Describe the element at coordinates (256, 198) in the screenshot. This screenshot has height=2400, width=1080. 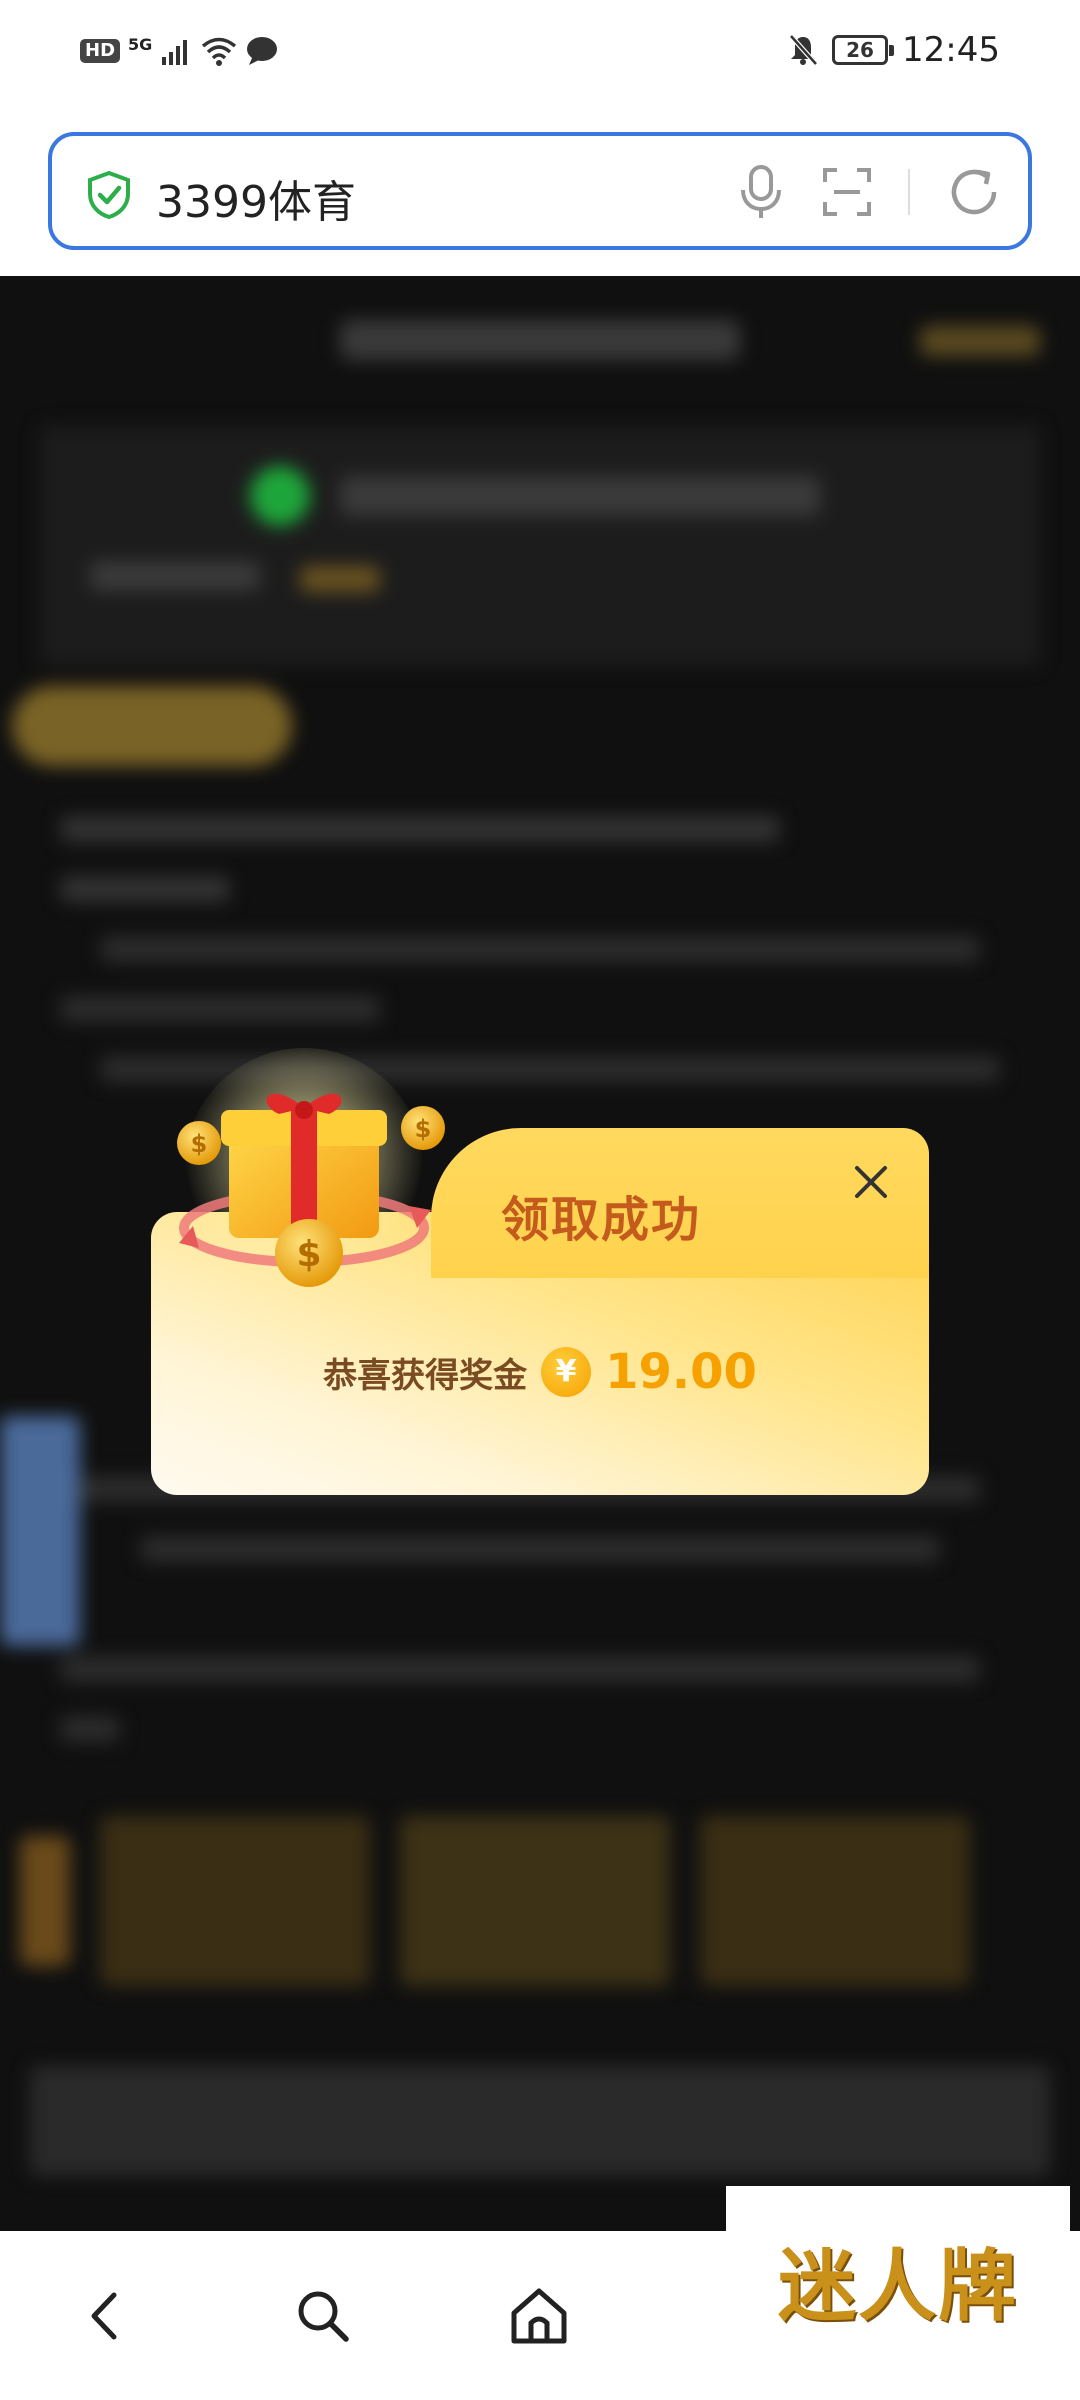
I see `address-text: 3399体育` at that location.